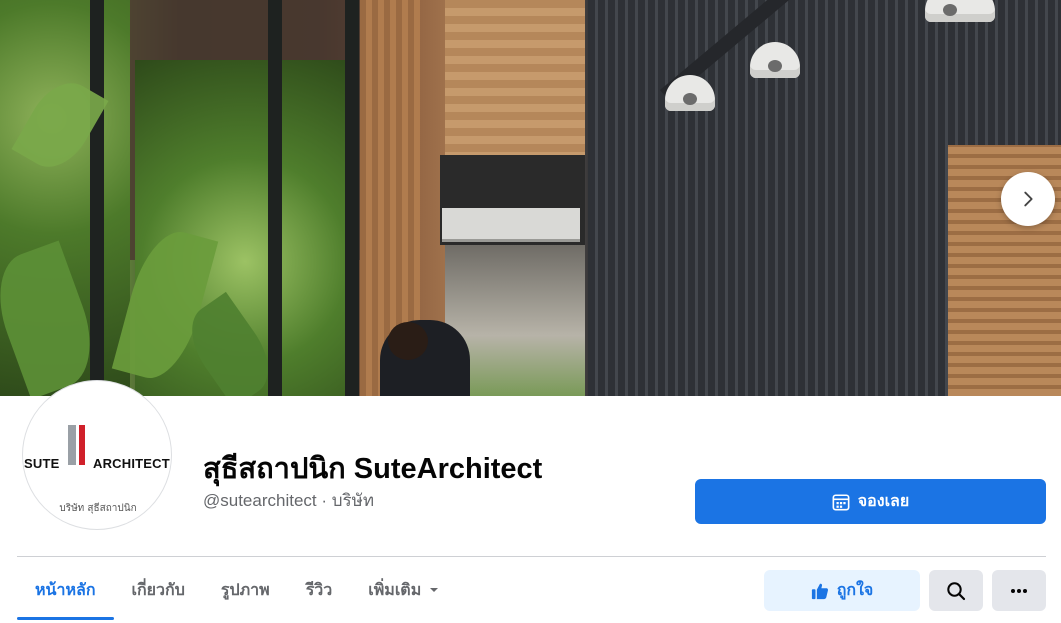 The height and width of the screenshot is (623, 1061). I want to click on tab-home: หน้าหลัก, so click(65, 590).